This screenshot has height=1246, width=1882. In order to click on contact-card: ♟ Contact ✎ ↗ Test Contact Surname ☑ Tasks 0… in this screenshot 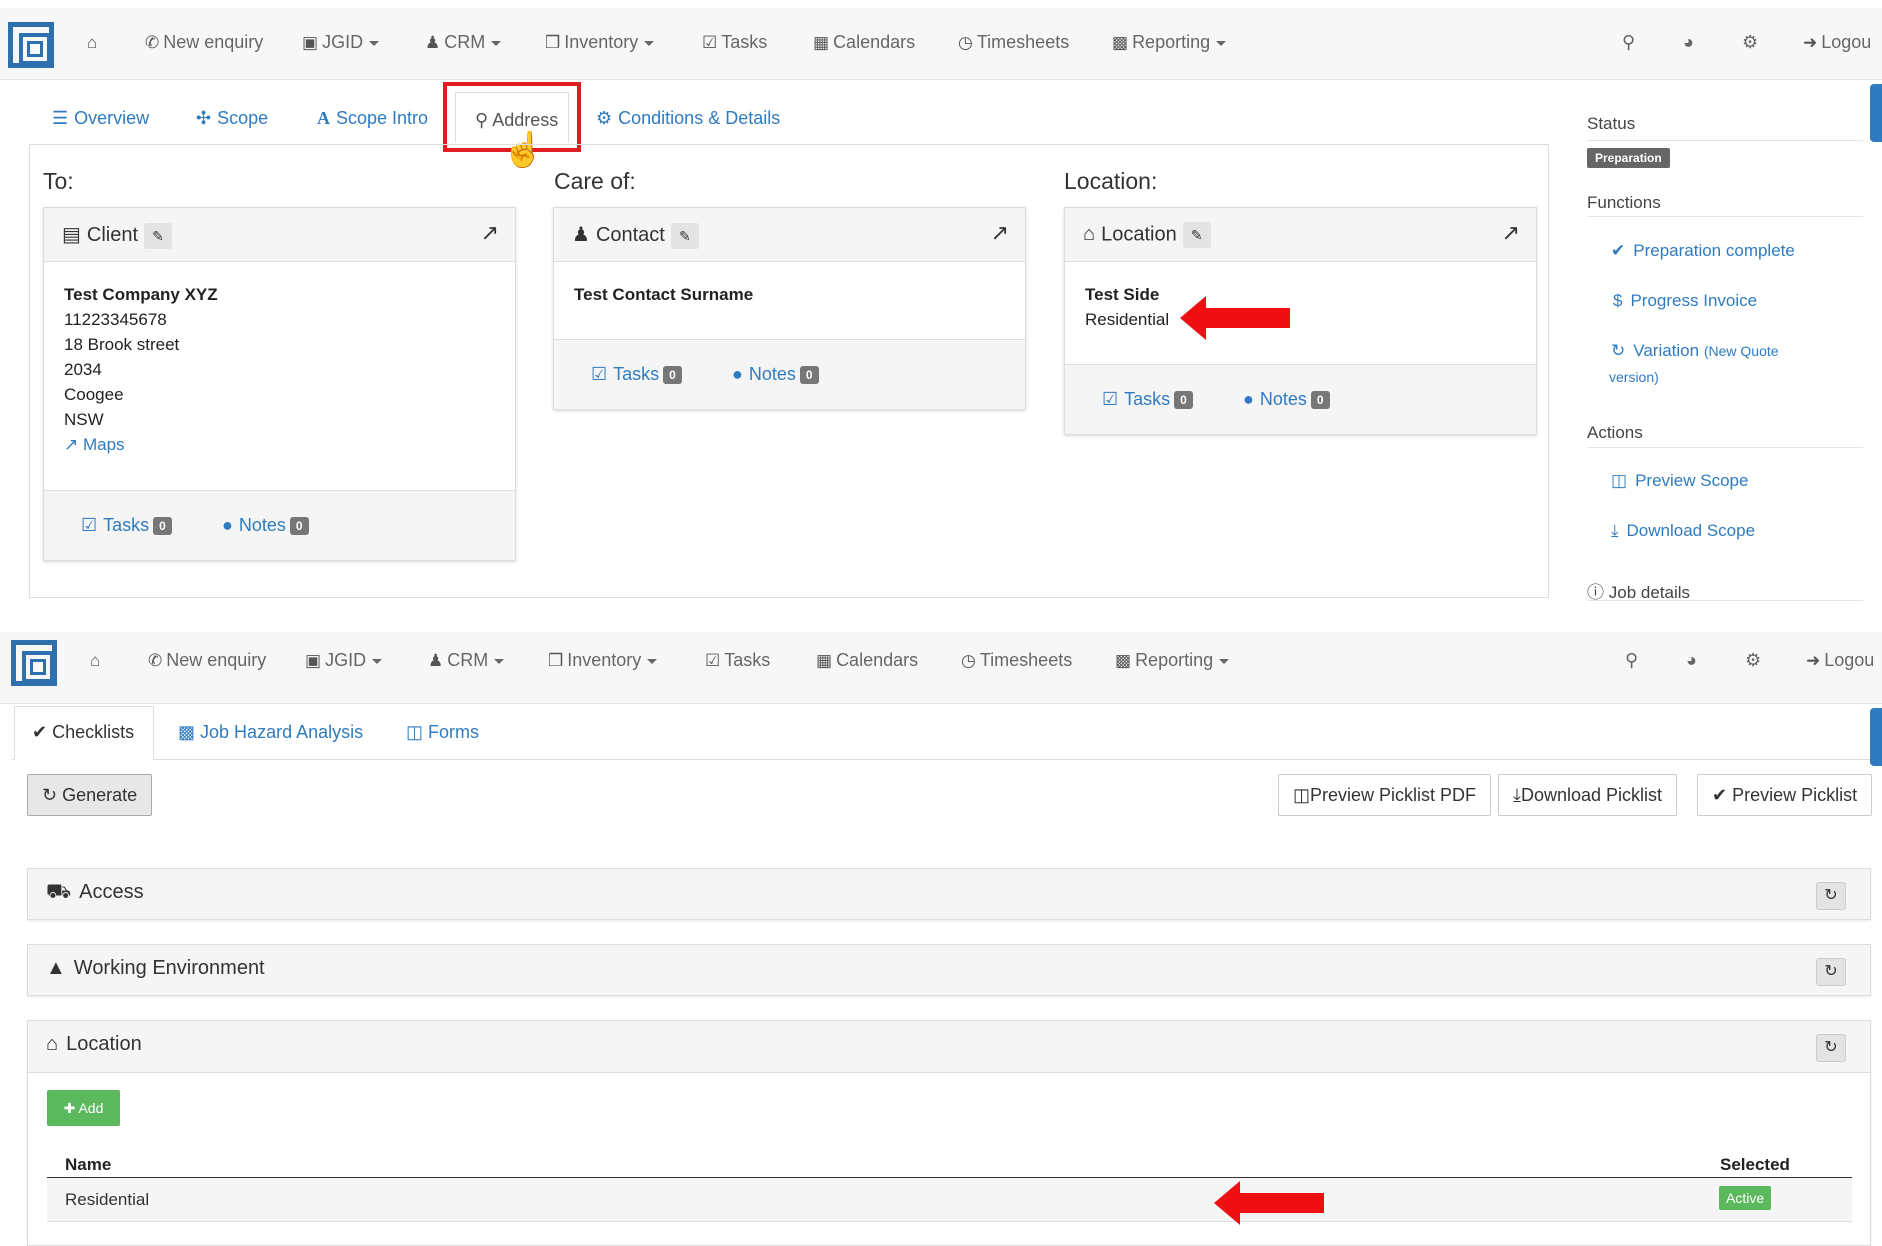, I will do `click(789, 308)`.